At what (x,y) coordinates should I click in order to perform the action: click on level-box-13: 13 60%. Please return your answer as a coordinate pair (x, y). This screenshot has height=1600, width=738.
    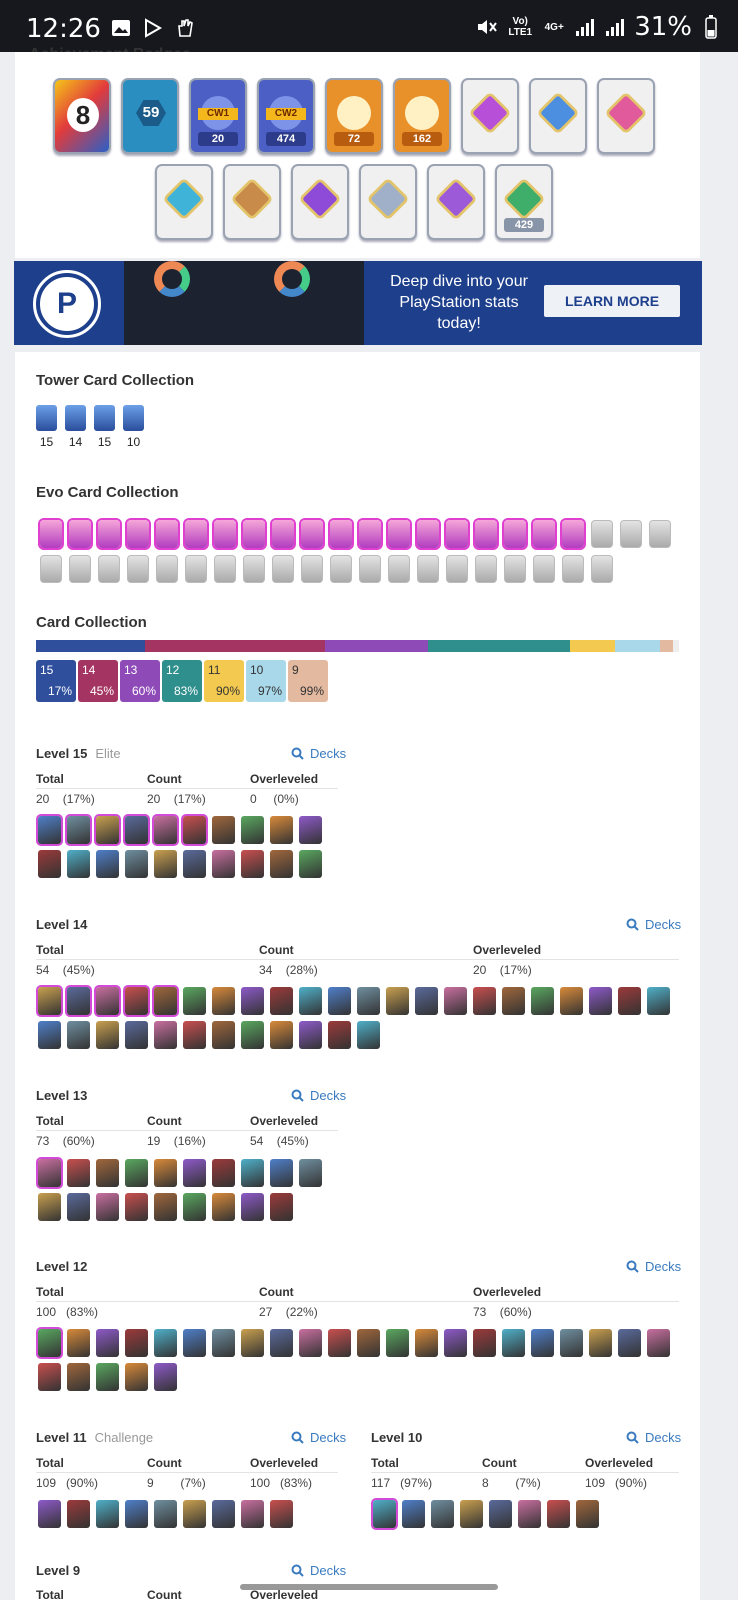
    Looking at the image, I should click on (140, 681).